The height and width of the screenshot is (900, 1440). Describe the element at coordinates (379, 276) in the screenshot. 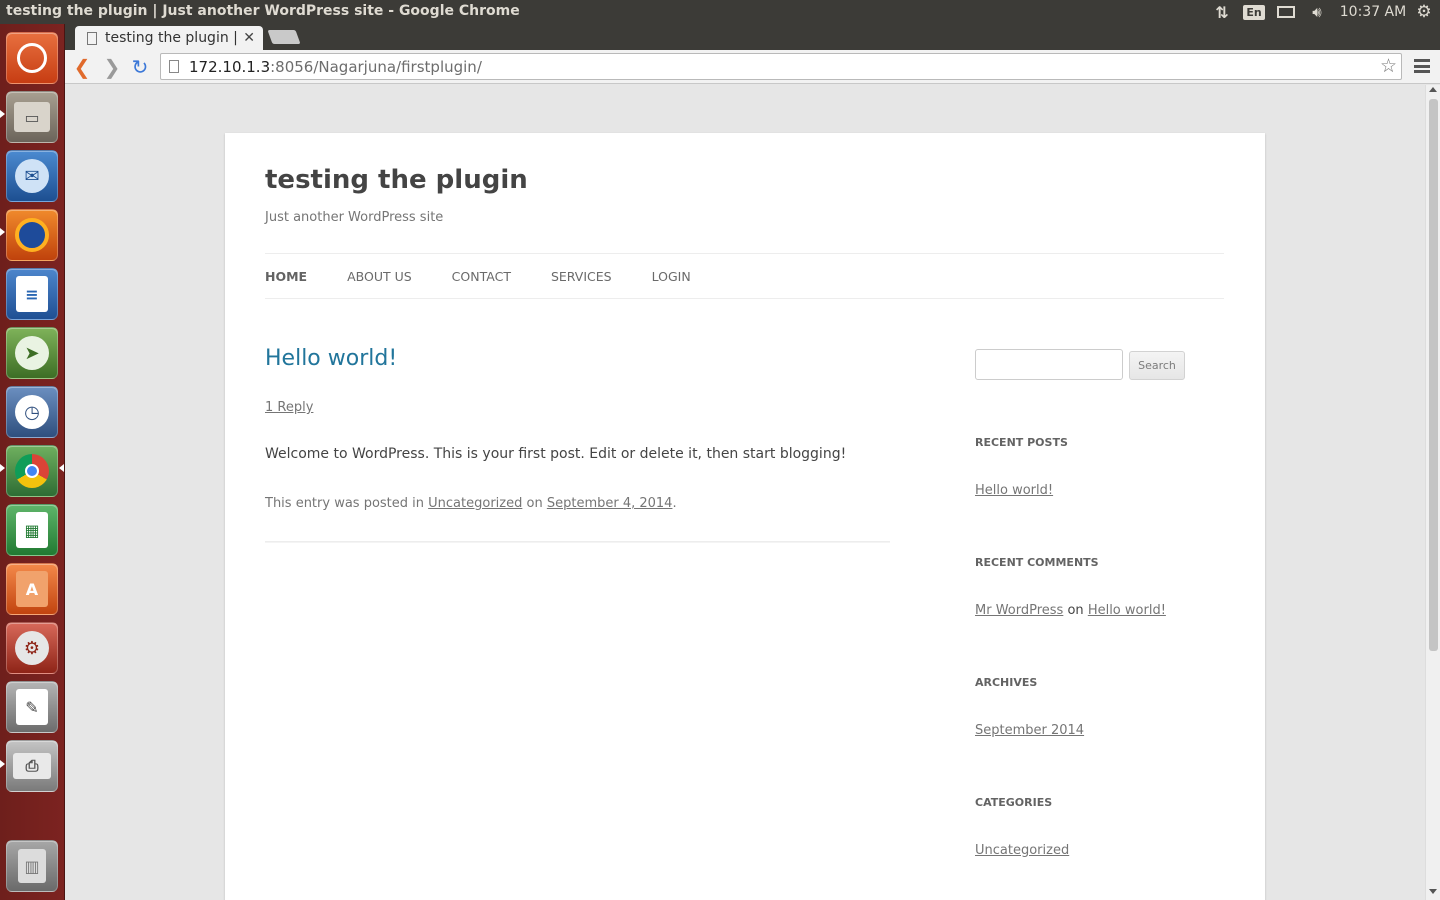

I see `nav-about-us: ABOUT US` at that location.